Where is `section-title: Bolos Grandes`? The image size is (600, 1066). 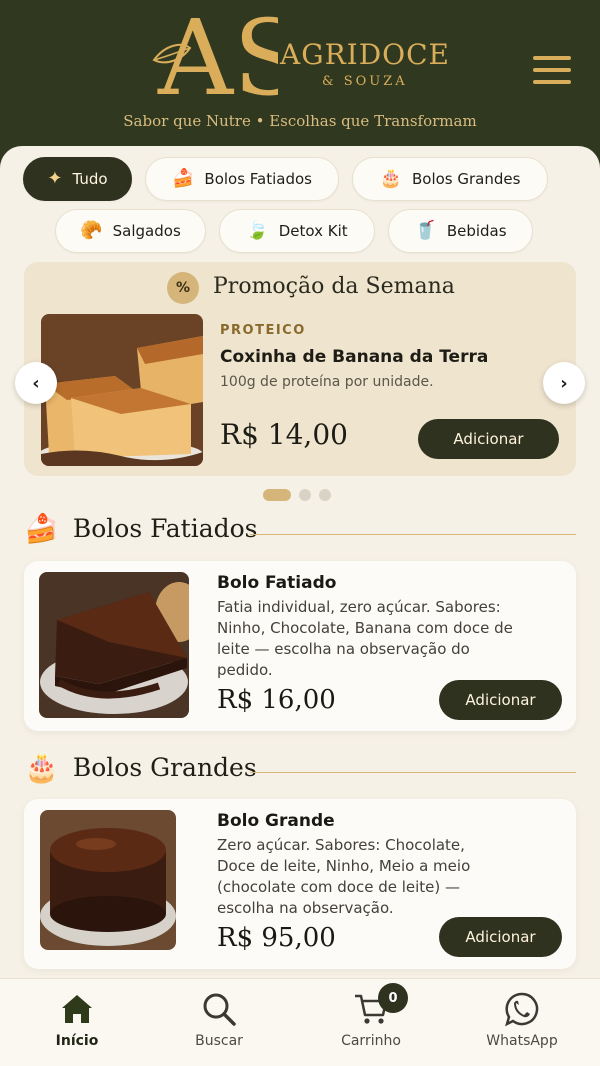 section-title: Bolos Grandes is located at coordinates (164, 767).